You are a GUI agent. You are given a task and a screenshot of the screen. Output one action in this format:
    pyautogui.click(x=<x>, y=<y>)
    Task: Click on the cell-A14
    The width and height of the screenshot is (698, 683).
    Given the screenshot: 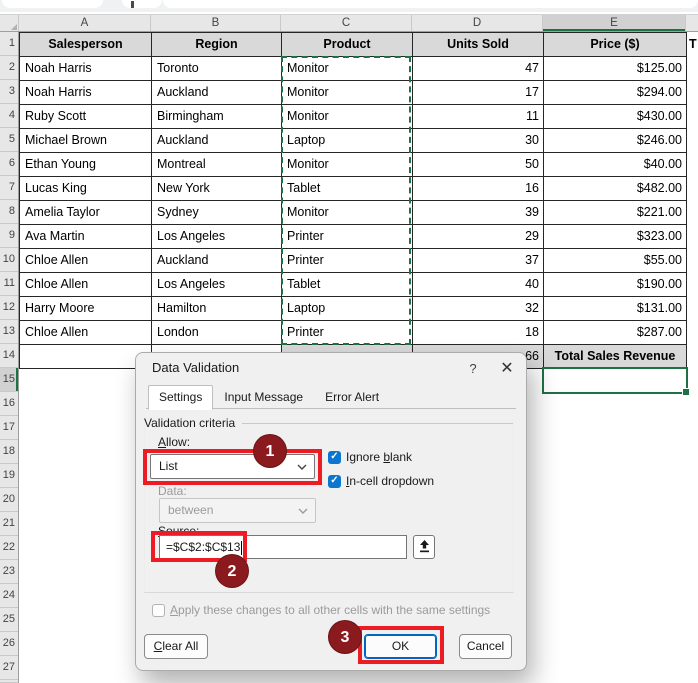 What is the action you would take?
    pyautogui.click(x=86, y=357)
    